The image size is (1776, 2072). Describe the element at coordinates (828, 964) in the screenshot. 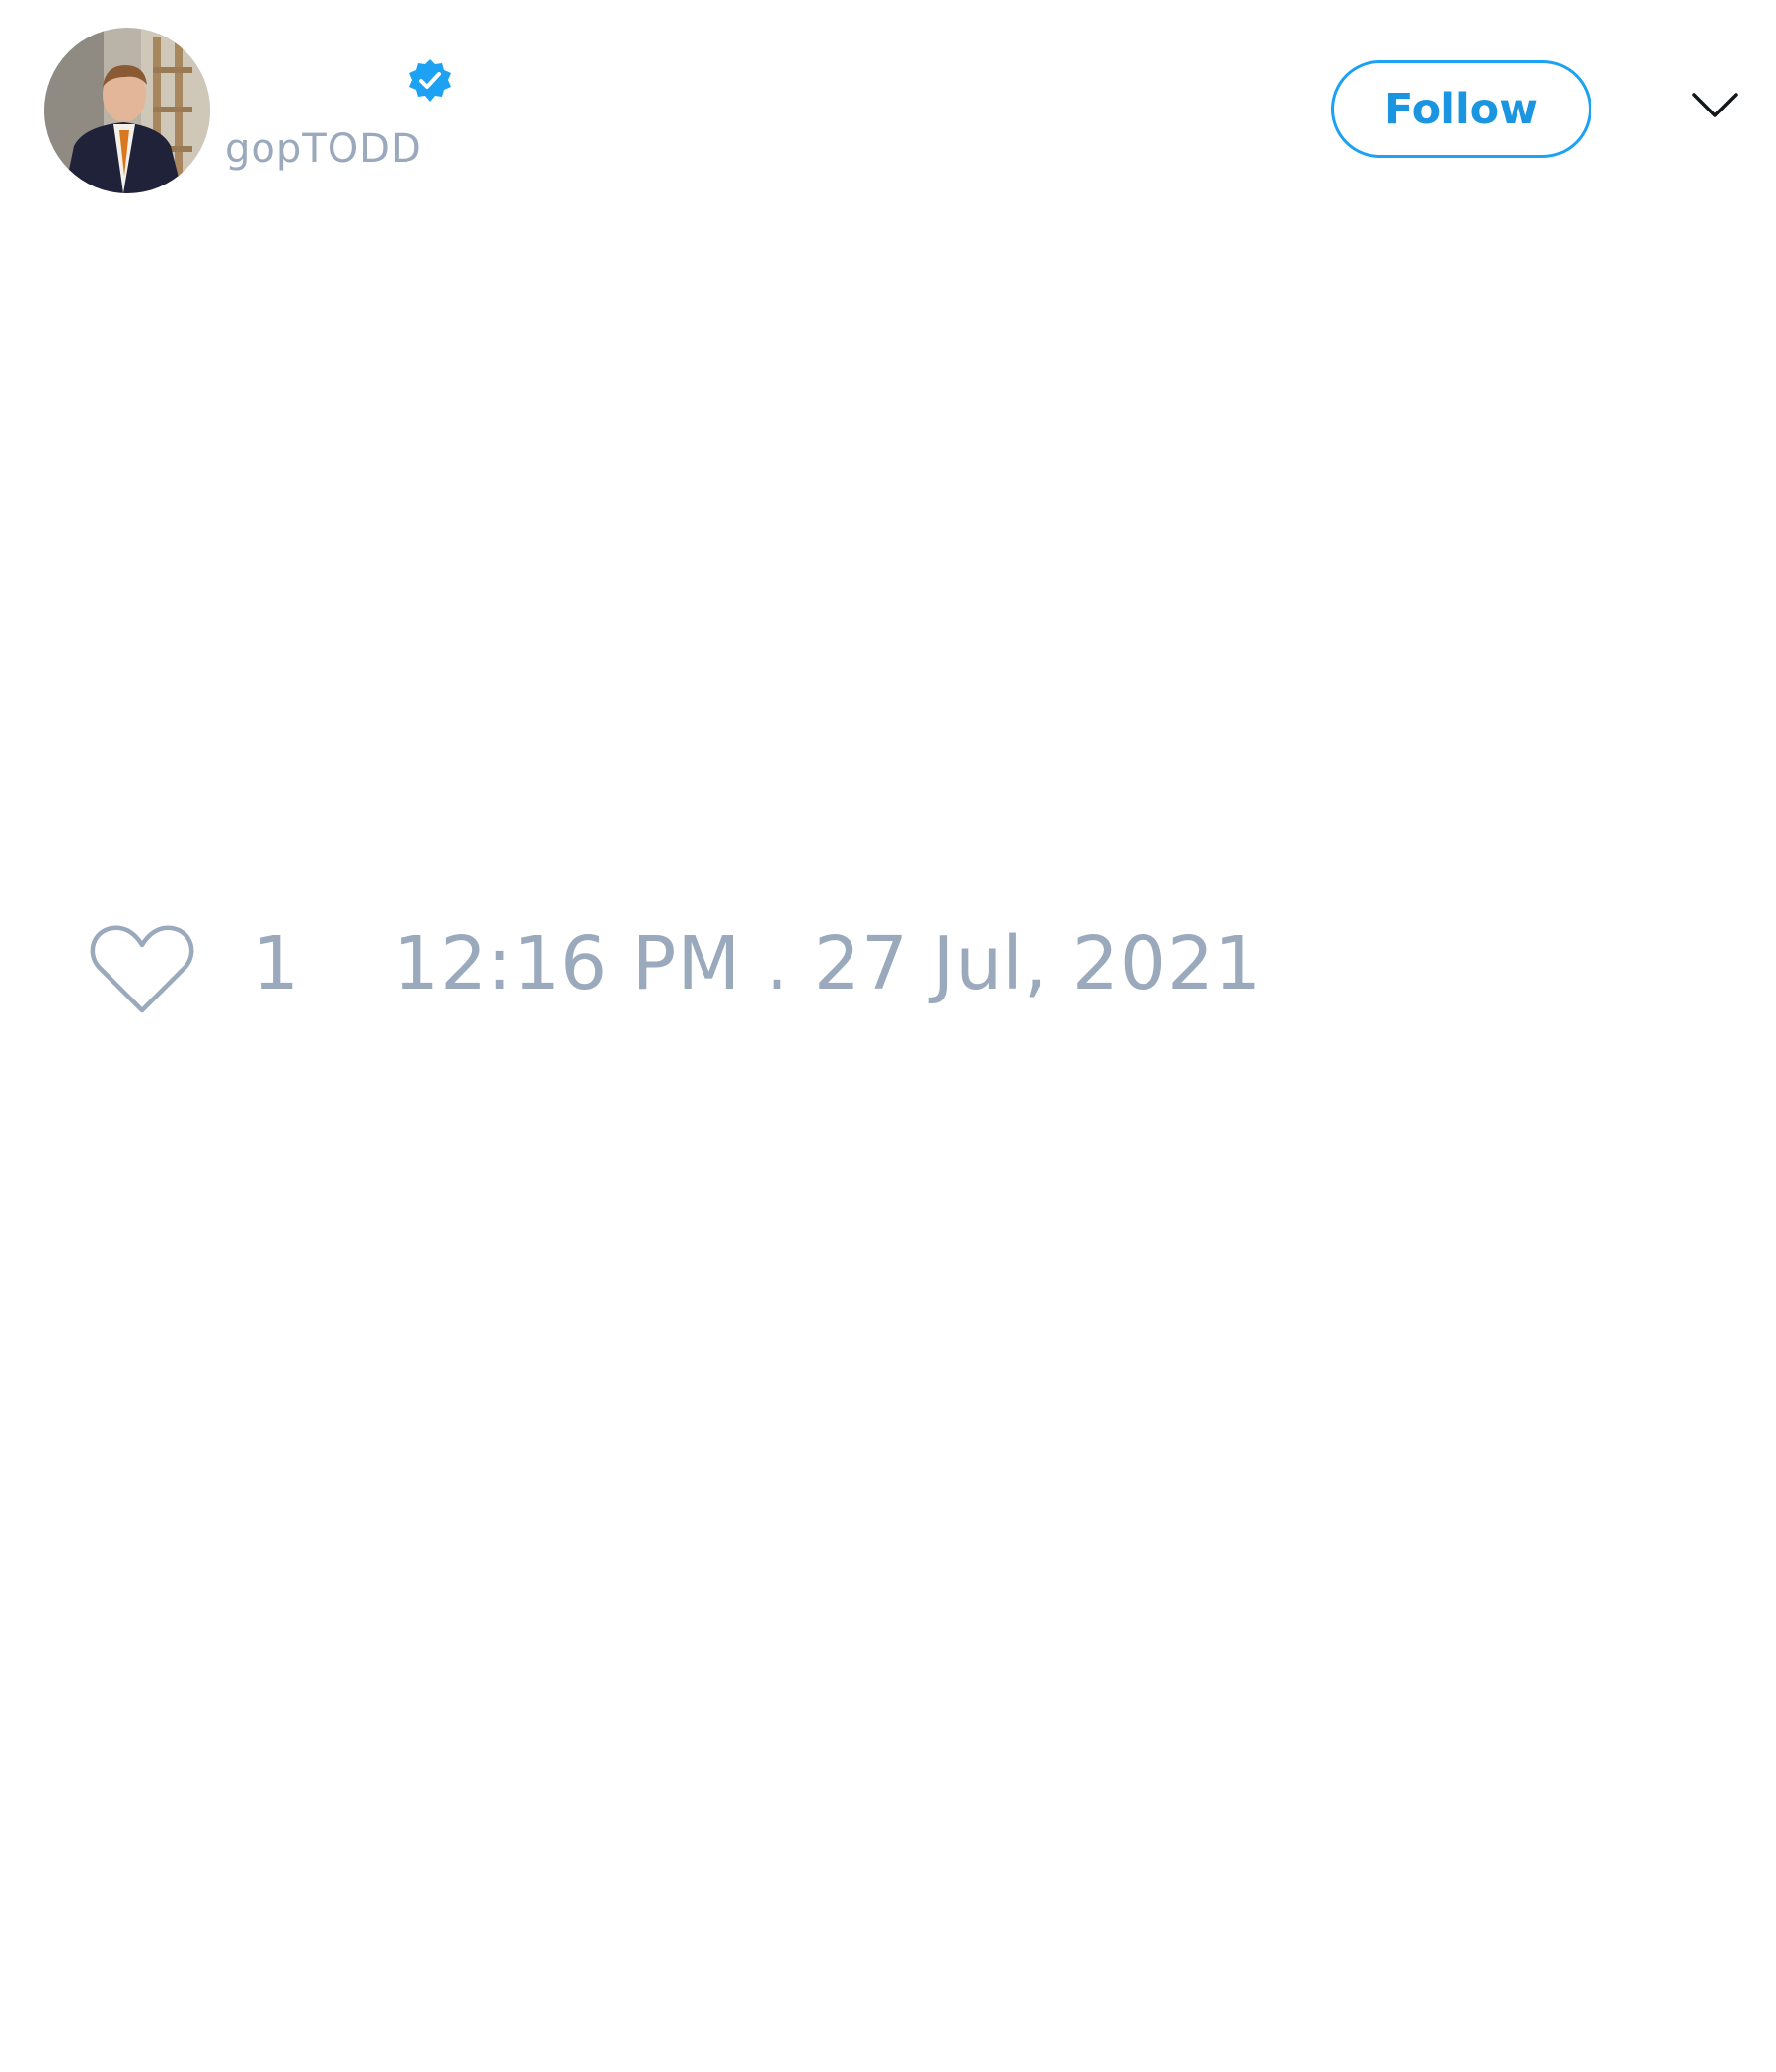

I see `timestamp: 12:16 PM . 27 Jul, 2021` at that location.